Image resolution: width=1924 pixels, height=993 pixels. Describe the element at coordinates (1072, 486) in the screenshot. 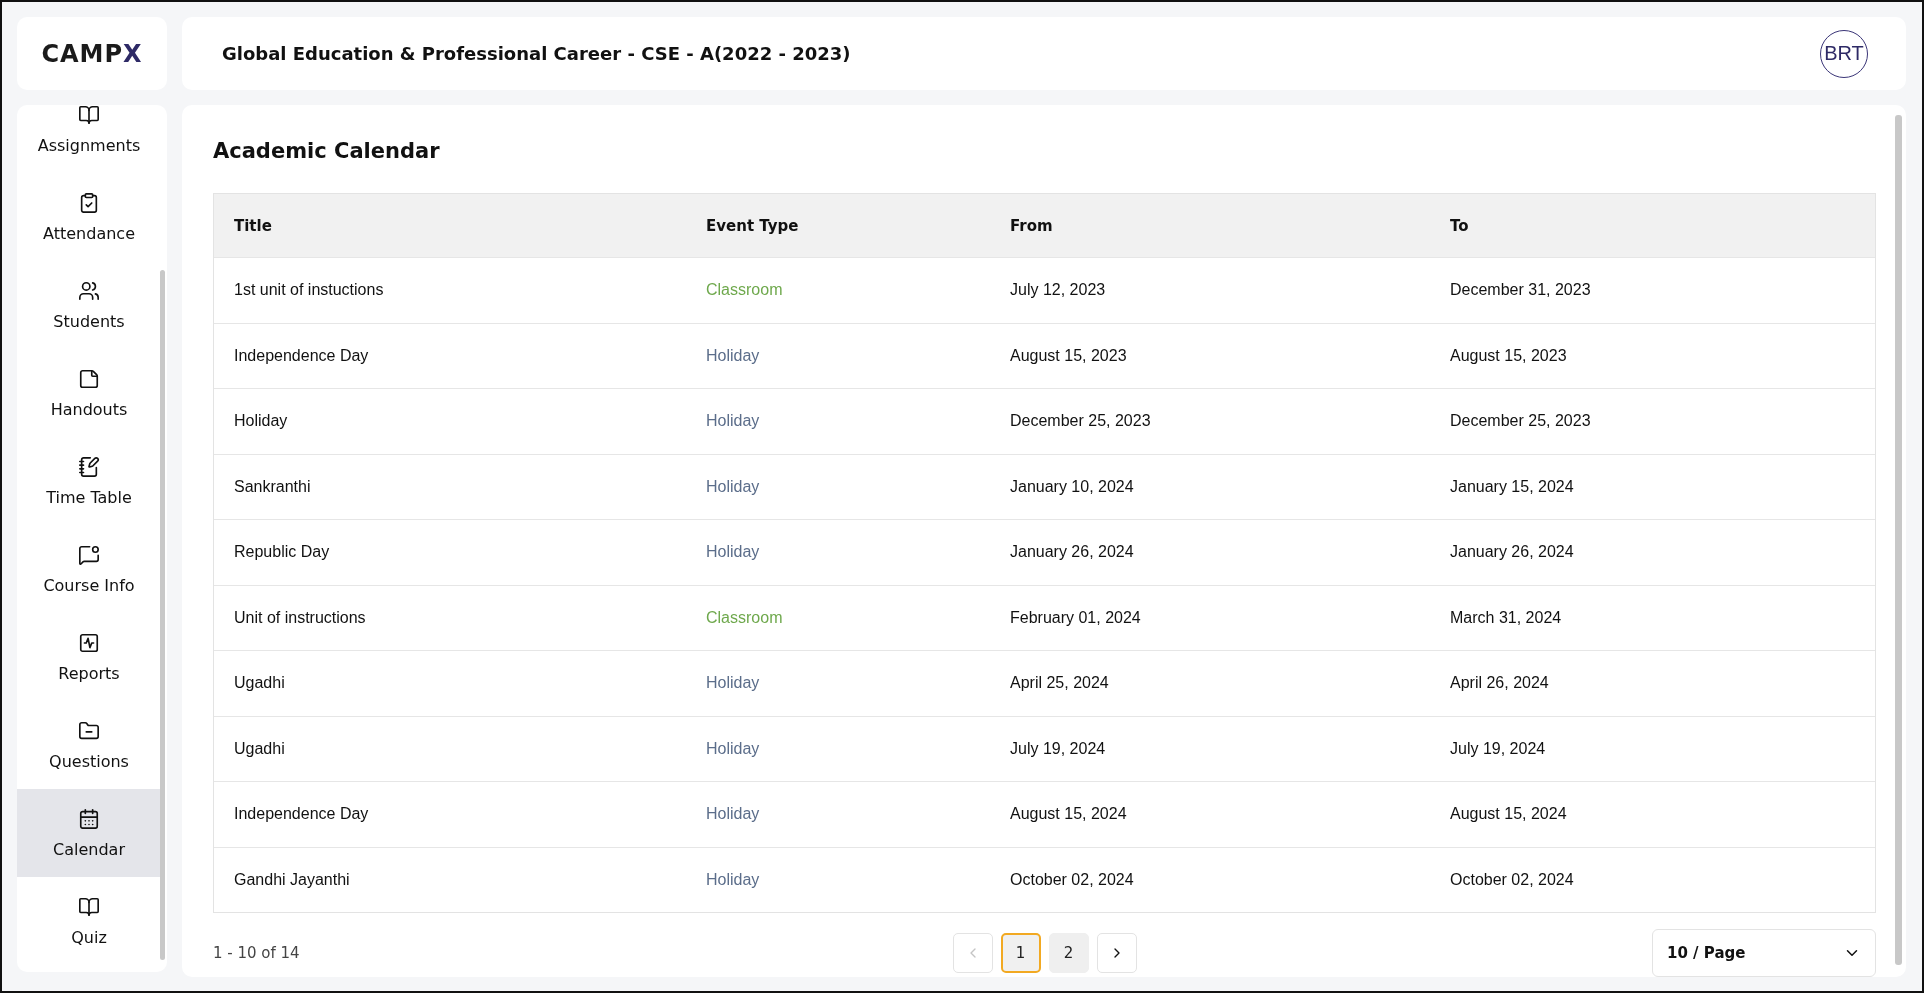

I see `table-cell-text: January 10, 2024` at that location.